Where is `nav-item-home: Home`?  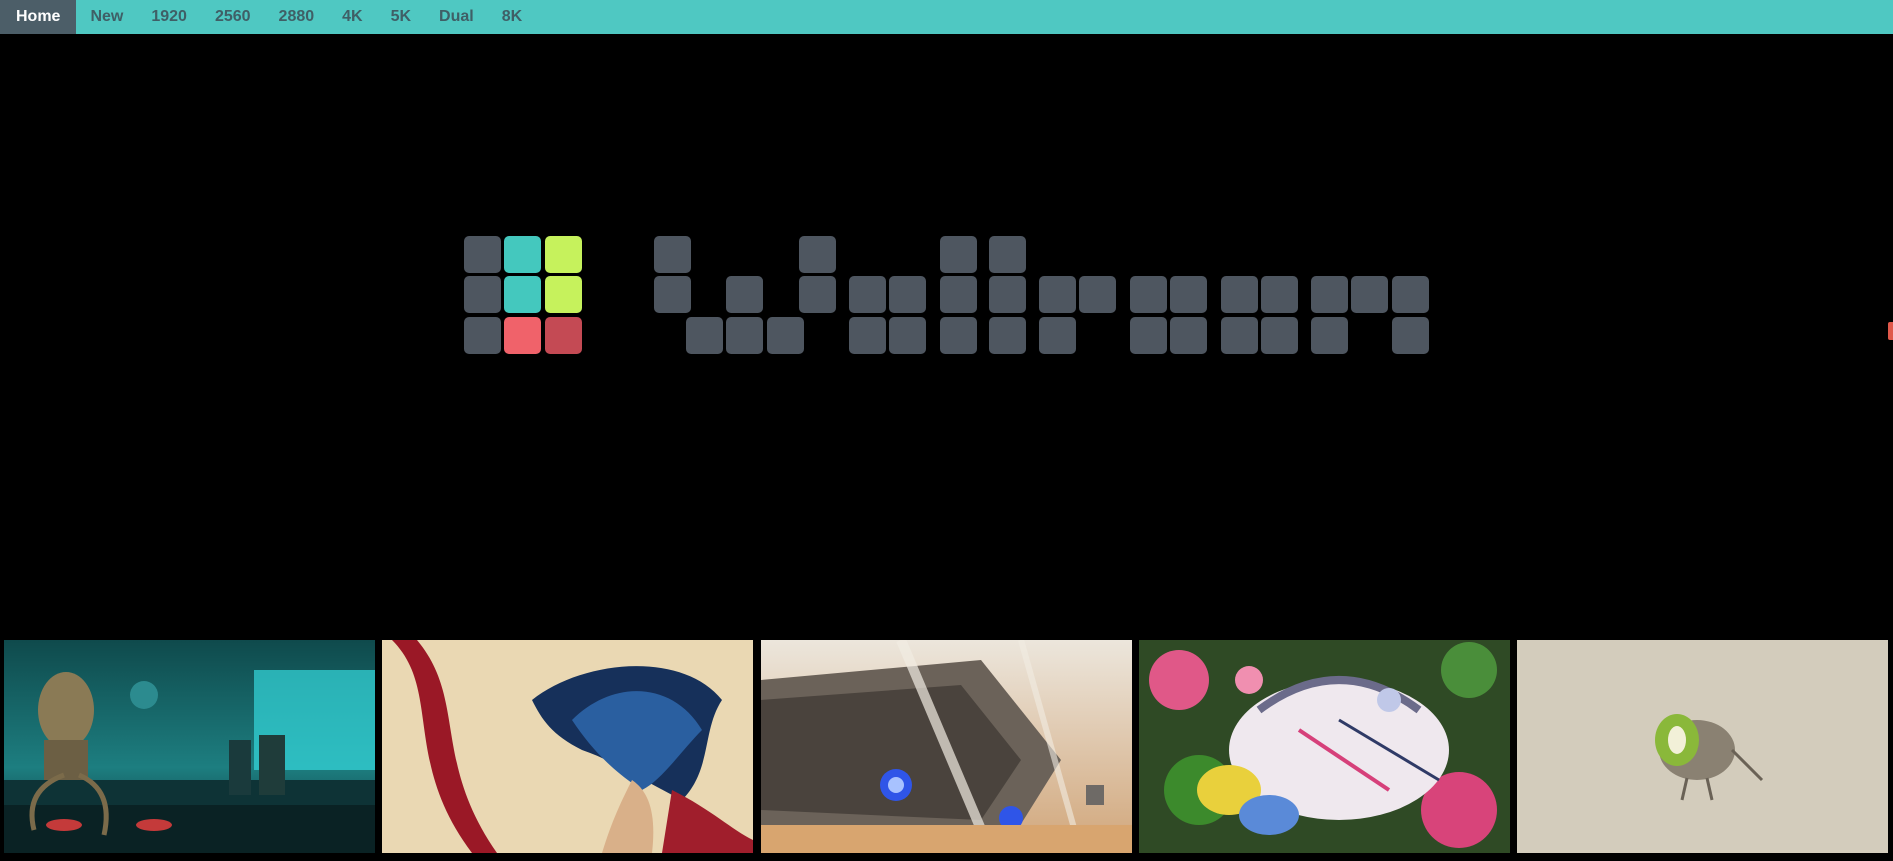 nav-item-home: Home is located at coordinates (38, 17).